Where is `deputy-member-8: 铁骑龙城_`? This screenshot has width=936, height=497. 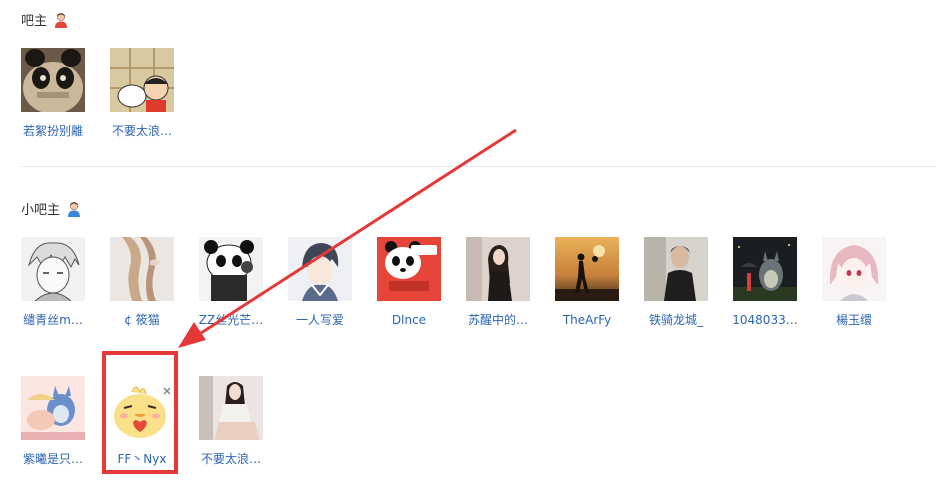 deputy-member-8: 铁骑龙城_ is located at coordinates (676, 282).